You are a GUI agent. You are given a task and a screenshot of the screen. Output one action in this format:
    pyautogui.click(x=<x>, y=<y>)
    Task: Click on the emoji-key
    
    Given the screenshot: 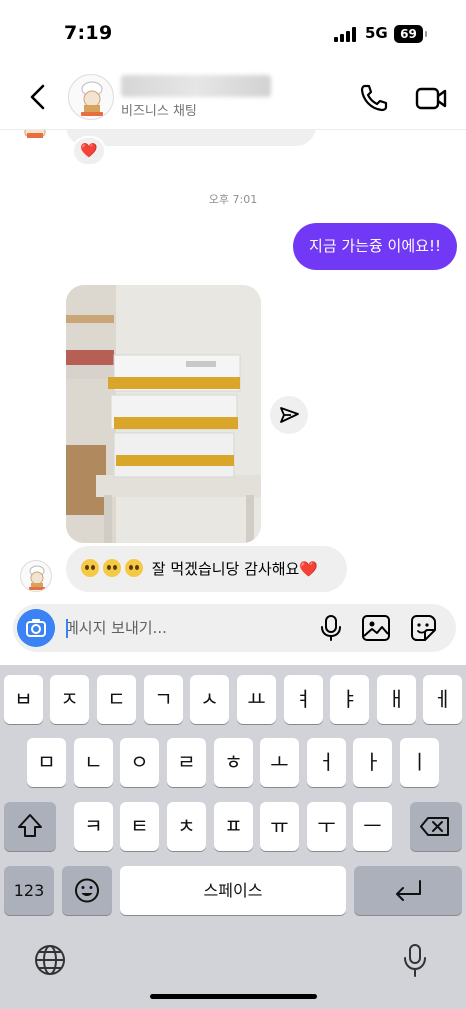 What is the action you would take?
    pyautogui.click(x=87, y=890)
    